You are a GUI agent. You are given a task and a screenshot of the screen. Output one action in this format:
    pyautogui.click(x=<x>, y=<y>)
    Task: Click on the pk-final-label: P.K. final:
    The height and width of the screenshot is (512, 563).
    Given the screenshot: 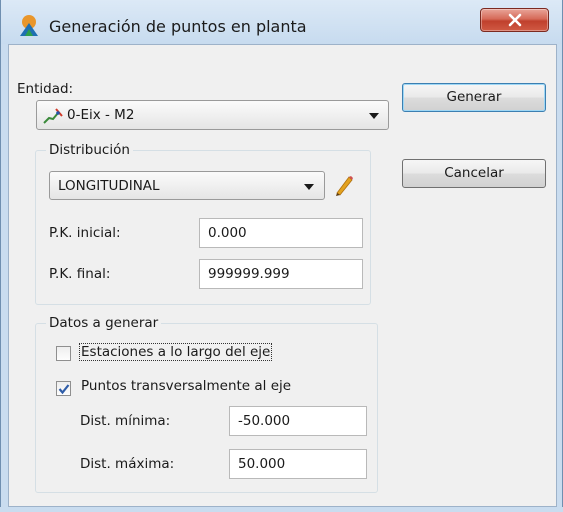 What is the action you would take?
    pyautogui.click(x=80, y=274)
    